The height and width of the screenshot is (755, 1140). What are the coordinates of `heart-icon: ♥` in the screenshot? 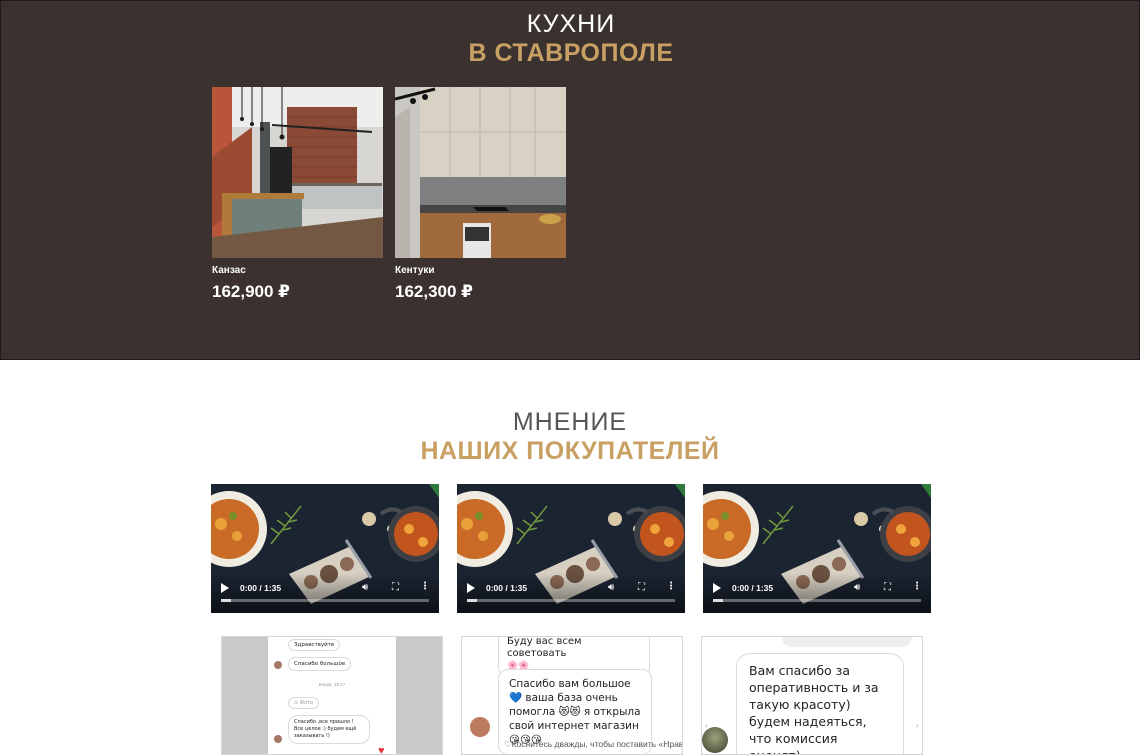 It's located at (381, 750).